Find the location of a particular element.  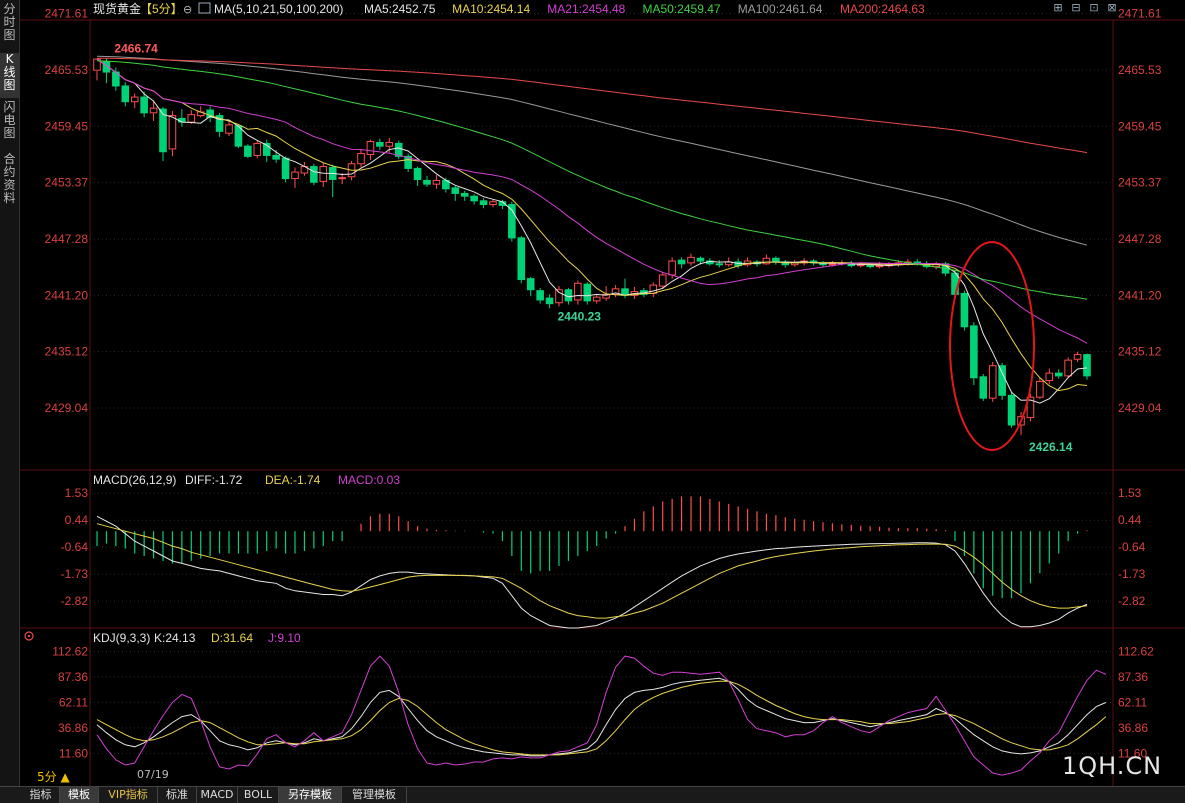

ma-value-4: MA100:2461.64 is located at coordinates (780, 9).